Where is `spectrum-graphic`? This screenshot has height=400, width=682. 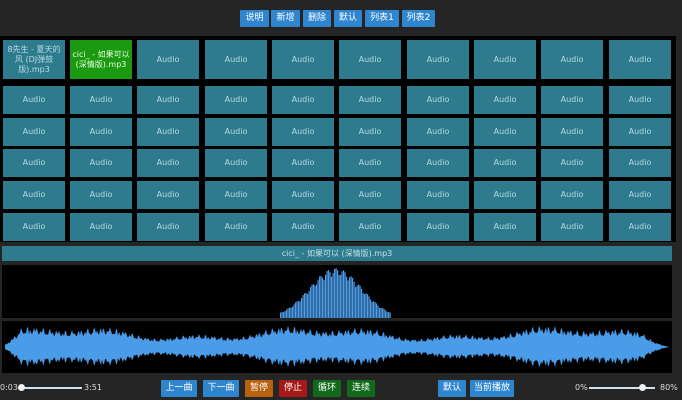
spectrum-graphic is located at coordinates (335, 293).